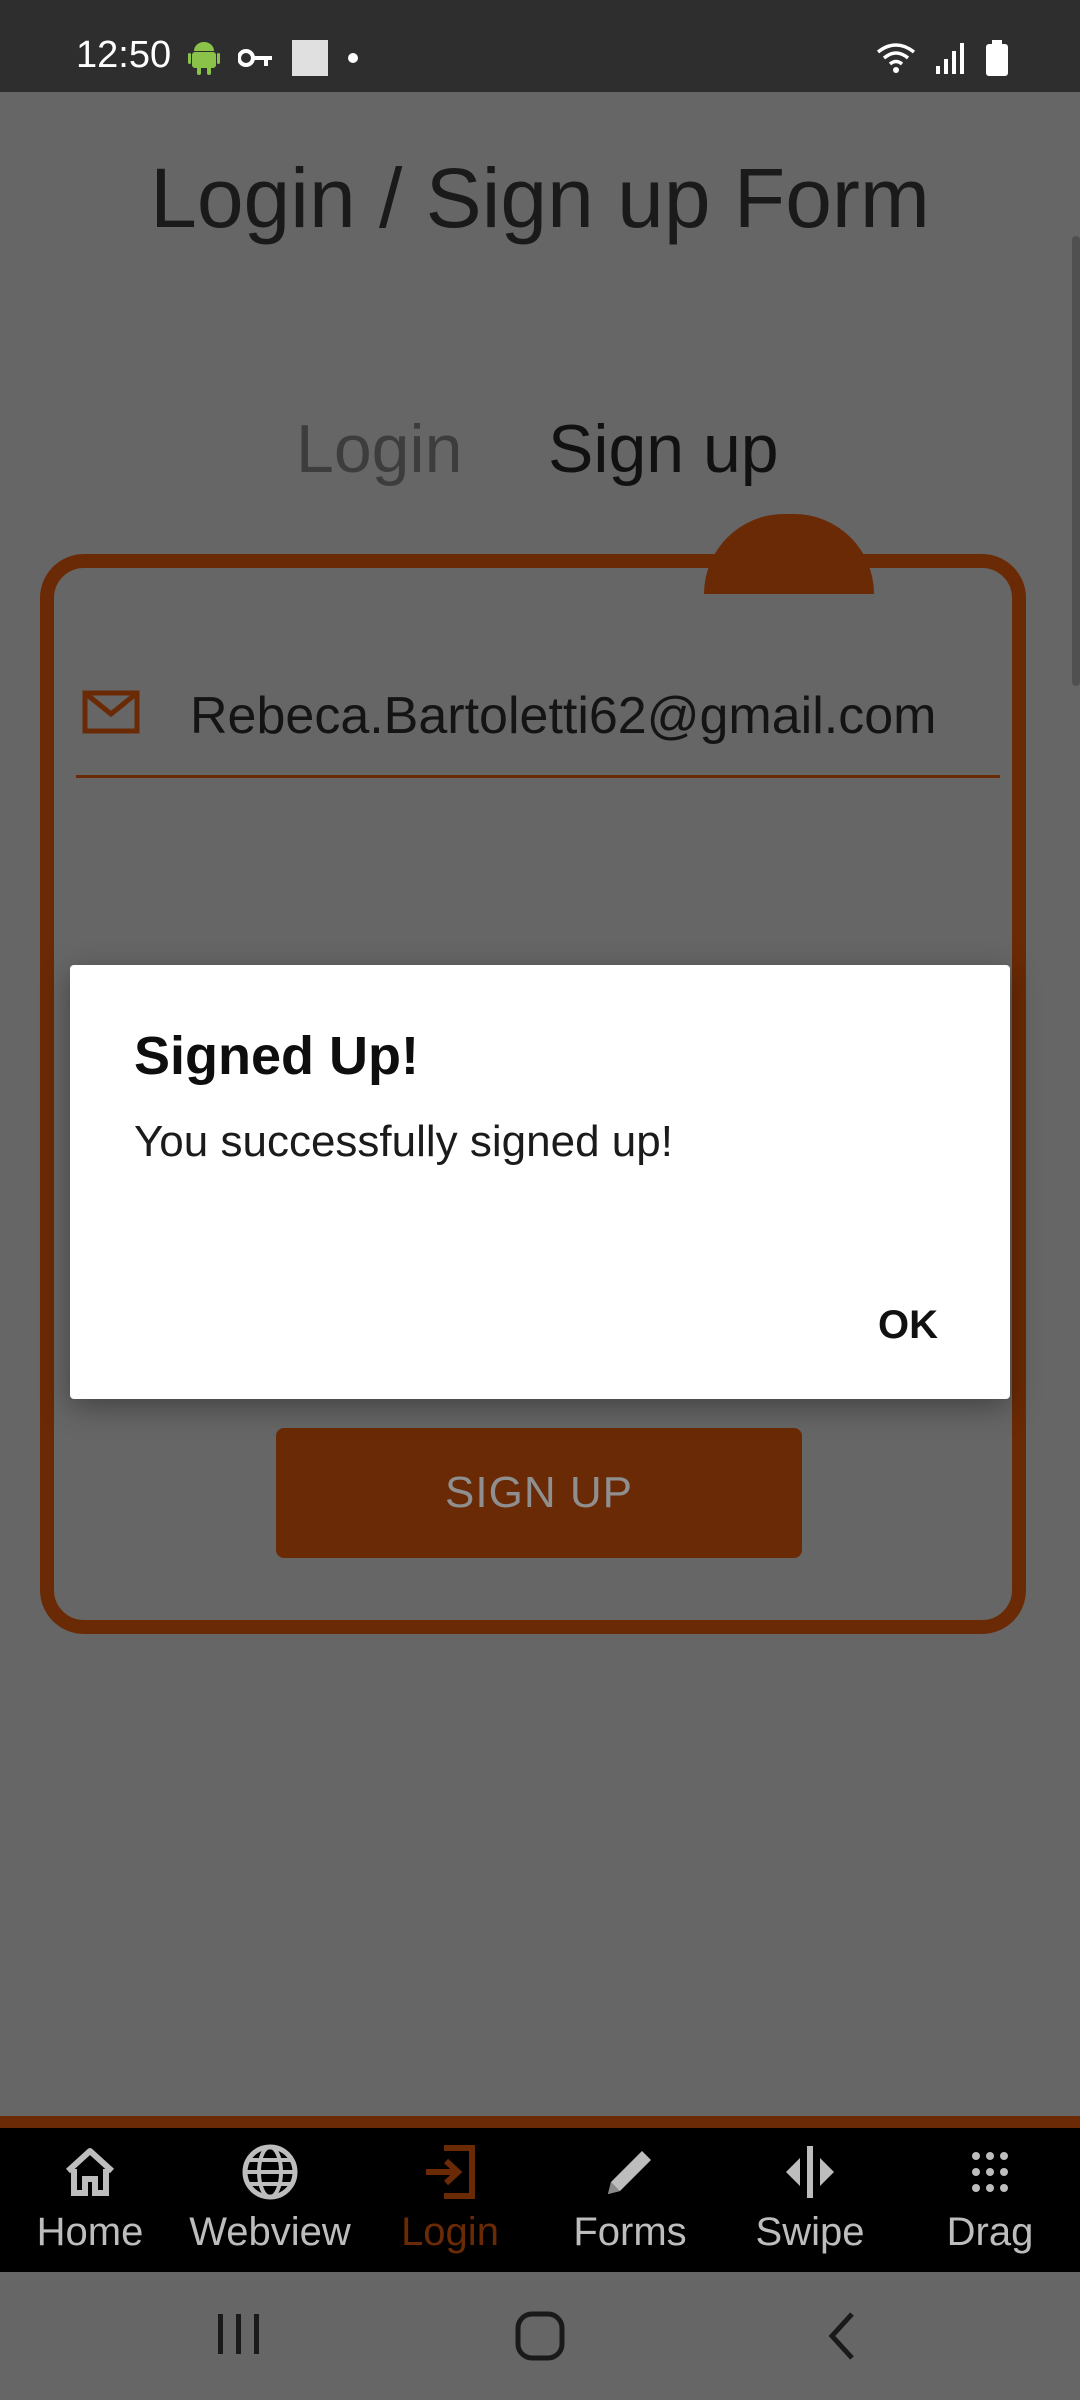 Image resolution: width=1080 pixels, height=2400 pixels. Describe the element at coordinates (255, 60) in the screenshot. I see `key-icon` at that location.